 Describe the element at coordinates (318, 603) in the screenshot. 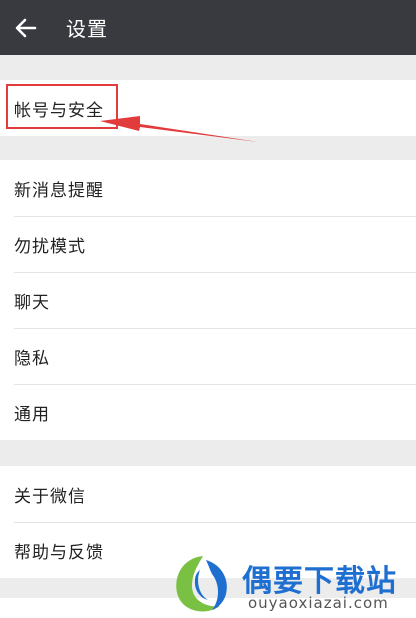

I see `watermark-url: ouyaoxiazai.com` at that location.